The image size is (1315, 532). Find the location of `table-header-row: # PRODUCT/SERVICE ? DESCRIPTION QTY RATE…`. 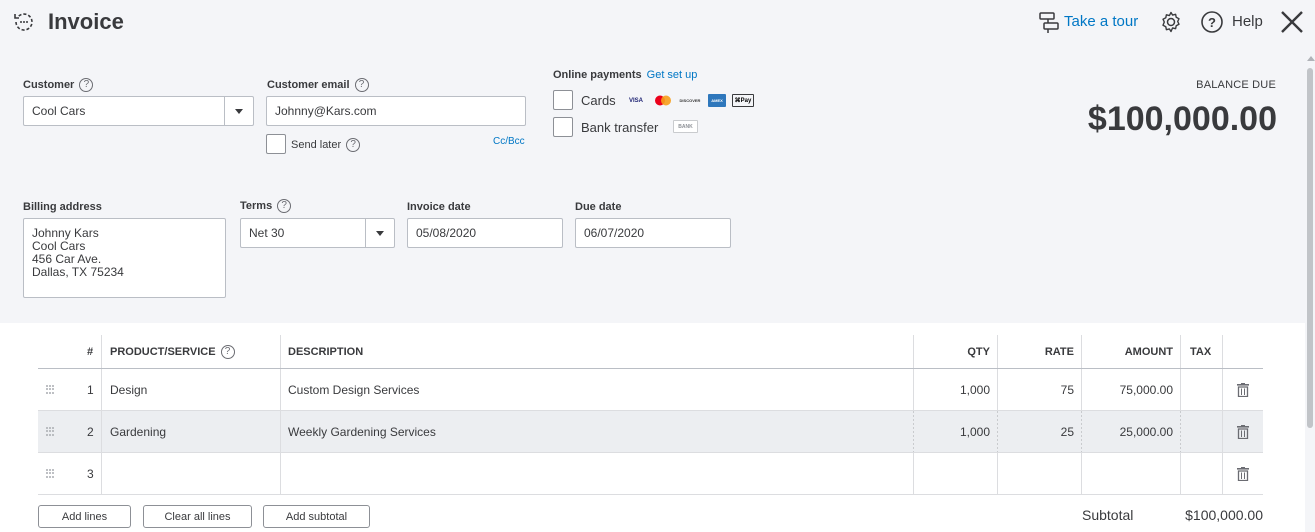

table-header-row: # PRODUCT/SERVICE ? DESCRIPTION QTY RATE… is located at coordinates (650, 352).